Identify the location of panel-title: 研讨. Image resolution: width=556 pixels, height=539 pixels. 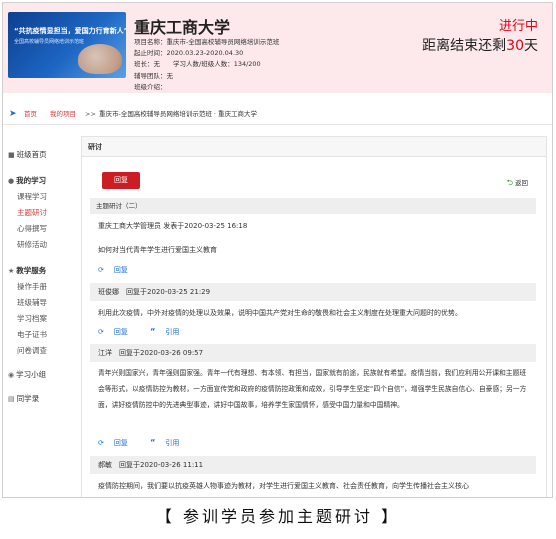
(314, 147).